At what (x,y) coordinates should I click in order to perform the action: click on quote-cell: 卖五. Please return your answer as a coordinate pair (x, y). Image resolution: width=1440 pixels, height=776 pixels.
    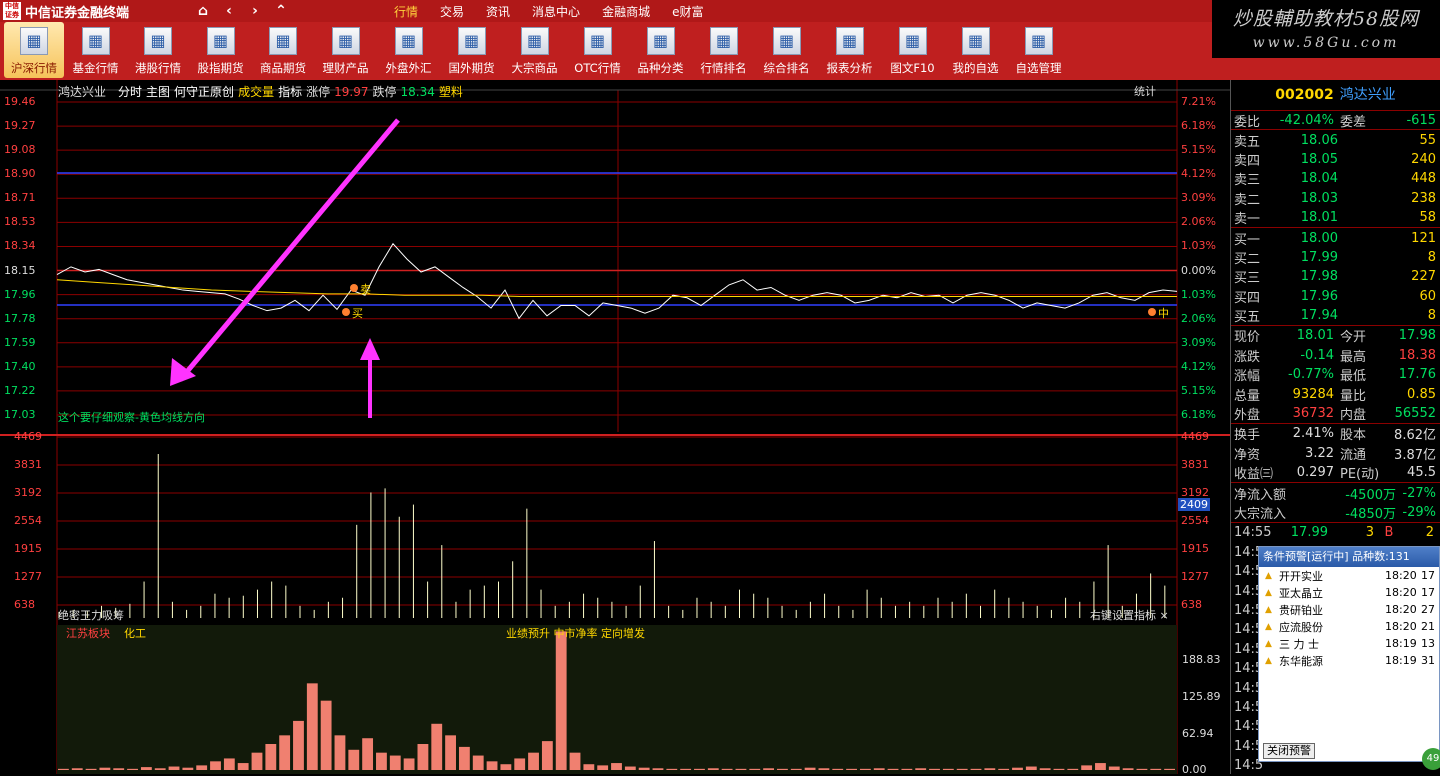
    Looking at the image, I should click on (1247, 142).